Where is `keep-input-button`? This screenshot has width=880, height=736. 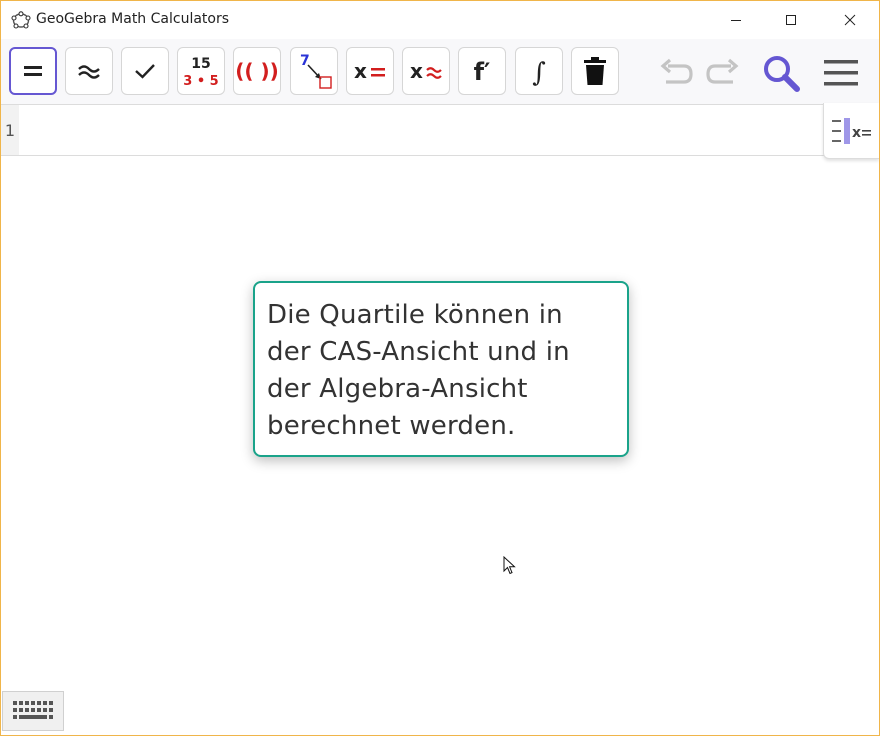
keep-input-button is located at coordinates (145, 71).